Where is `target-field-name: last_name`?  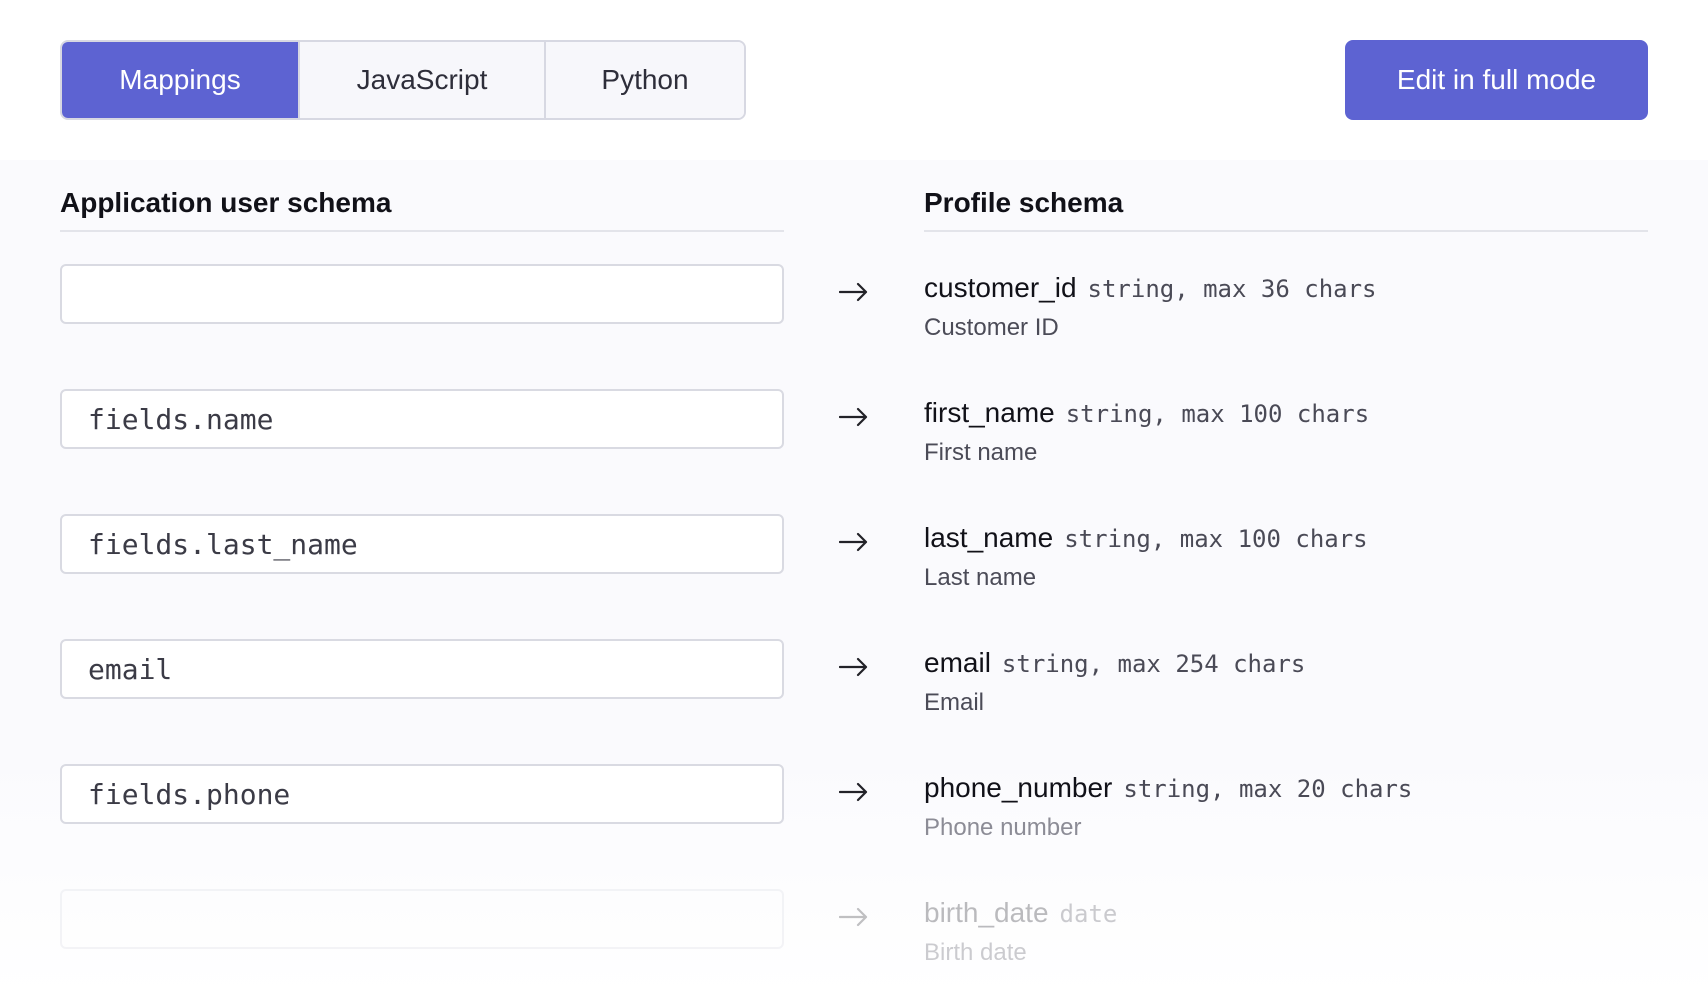 target-field-name: last_name is located at coordinates (989, 537).